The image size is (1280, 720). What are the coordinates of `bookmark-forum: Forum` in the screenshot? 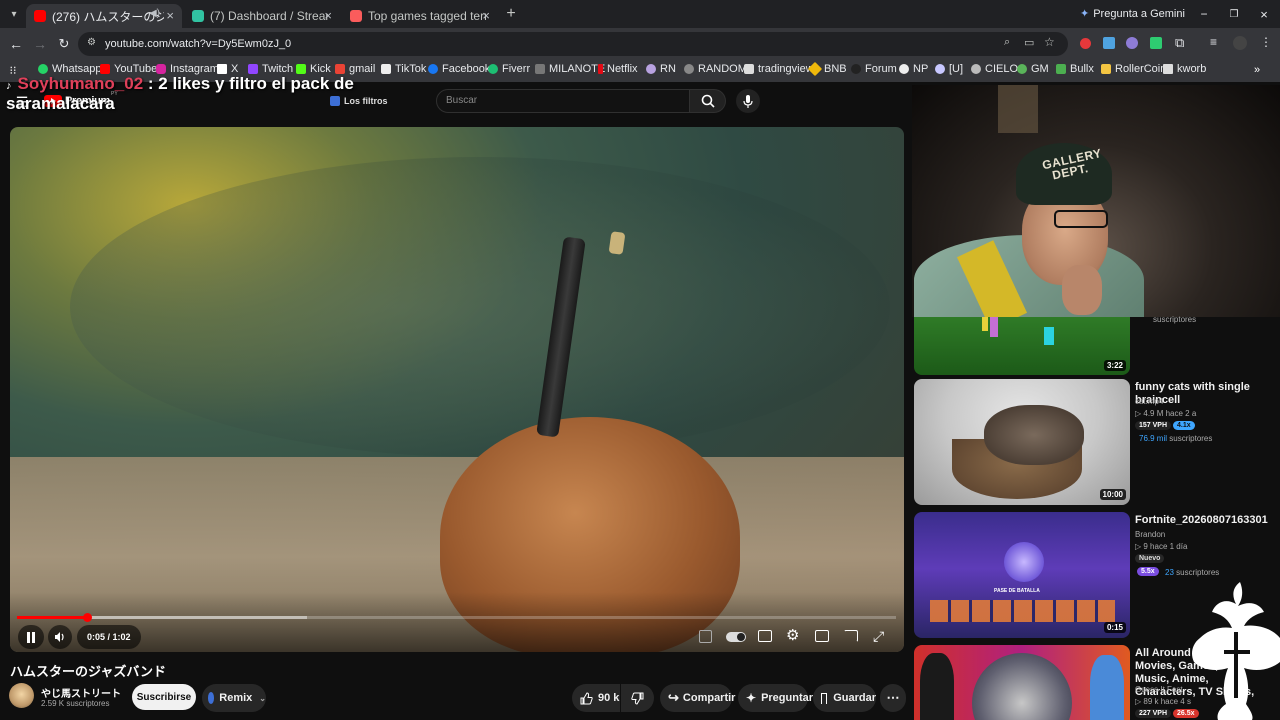 It's located at (874, 69).